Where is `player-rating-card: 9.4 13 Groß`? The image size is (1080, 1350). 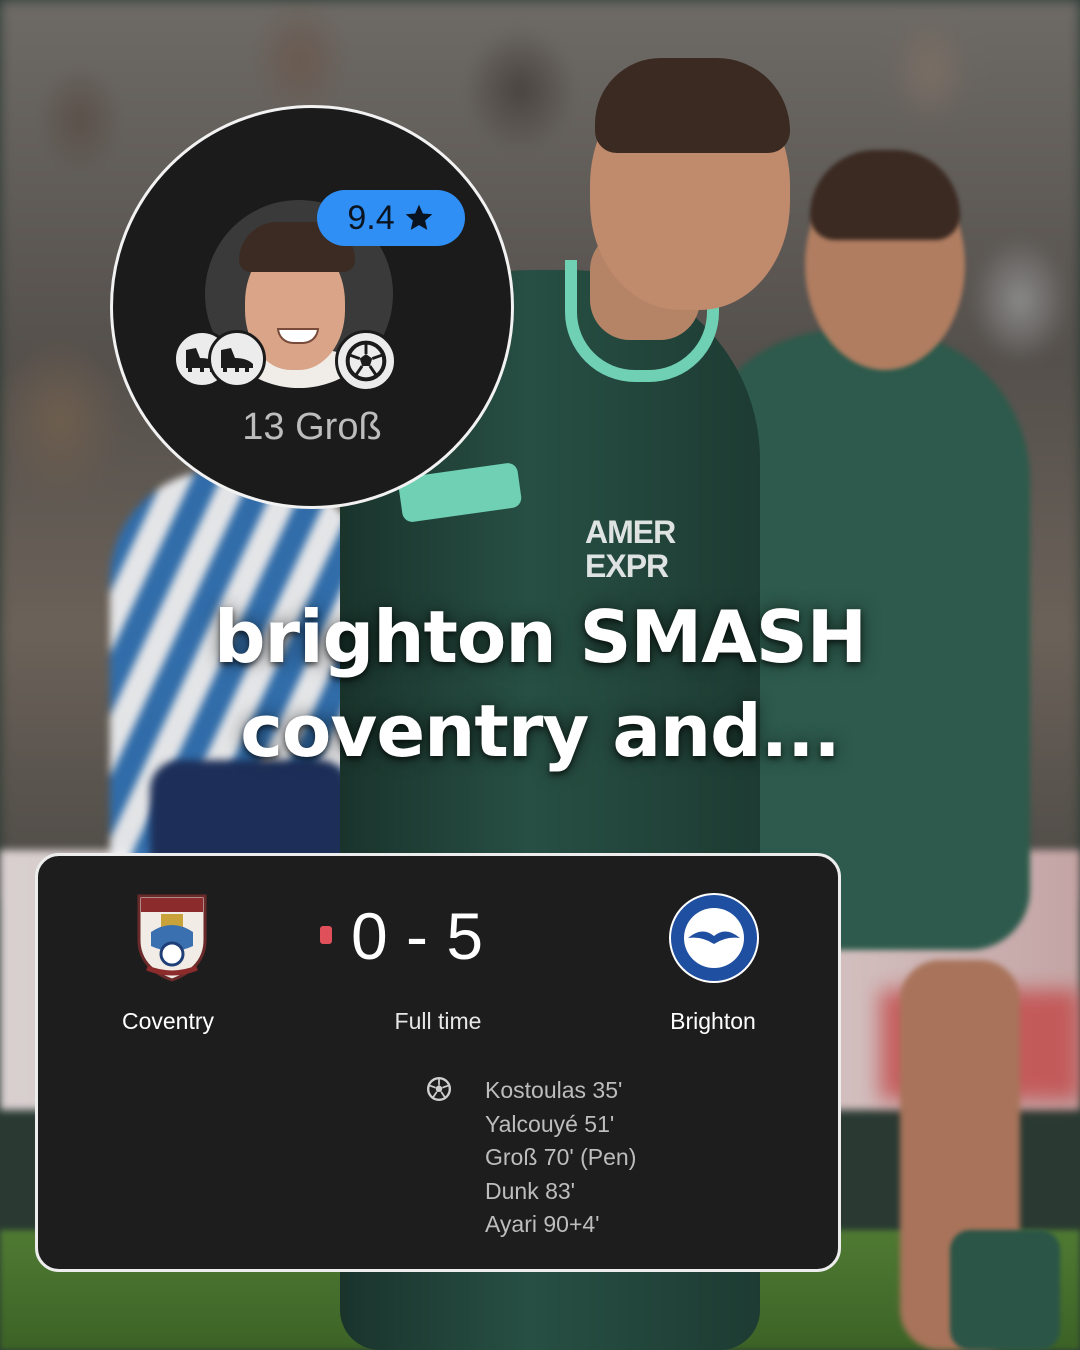 player-rating-card: 9.4 13 Groß is located at coordinates (312, 307).